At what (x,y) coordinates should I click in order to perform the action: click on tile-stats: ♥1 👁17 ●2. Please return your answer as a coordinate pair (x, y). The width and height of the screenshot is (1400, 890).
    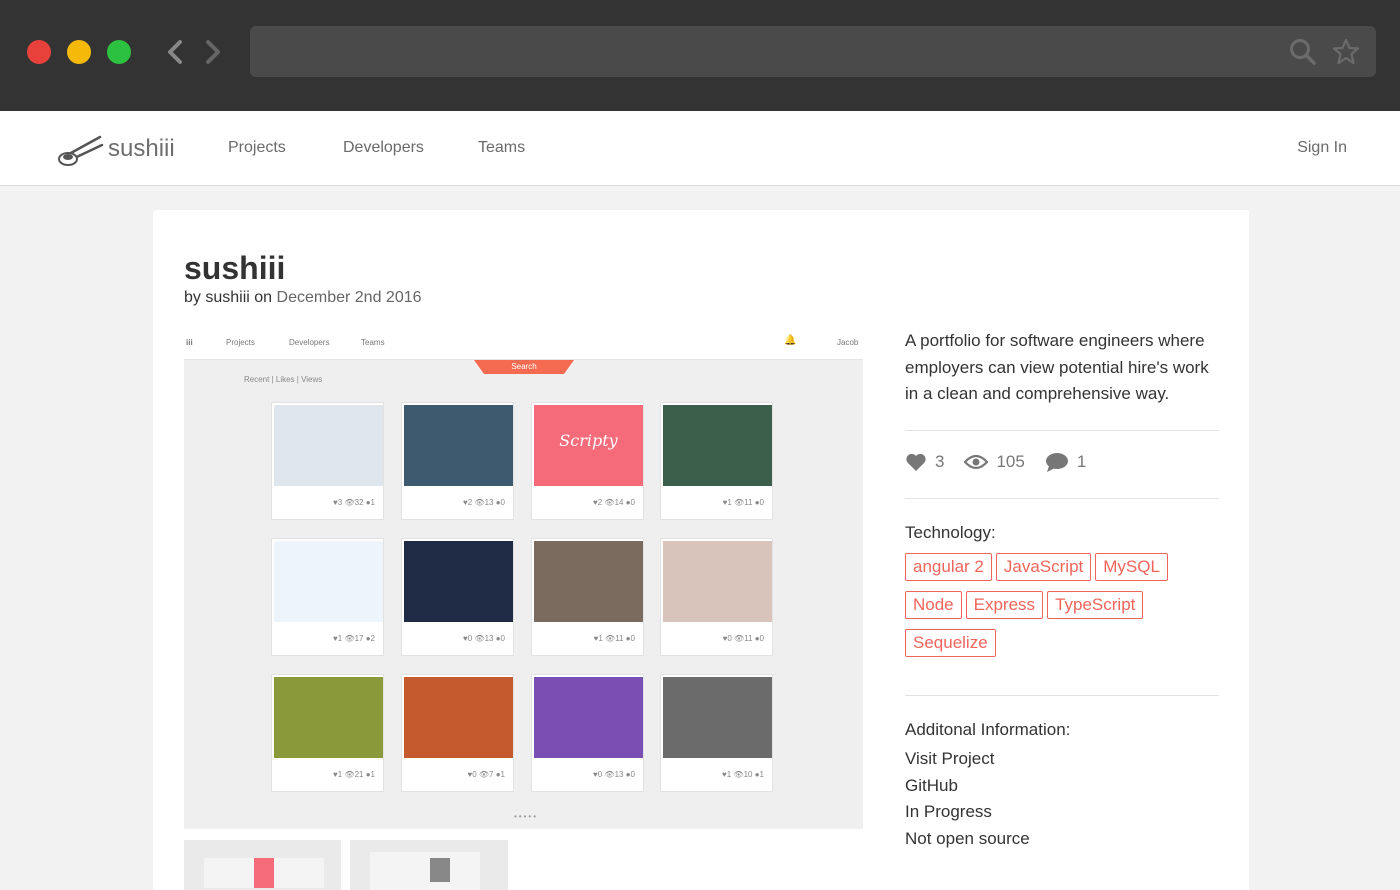
    Looking at the image, I should click on (354, 638).